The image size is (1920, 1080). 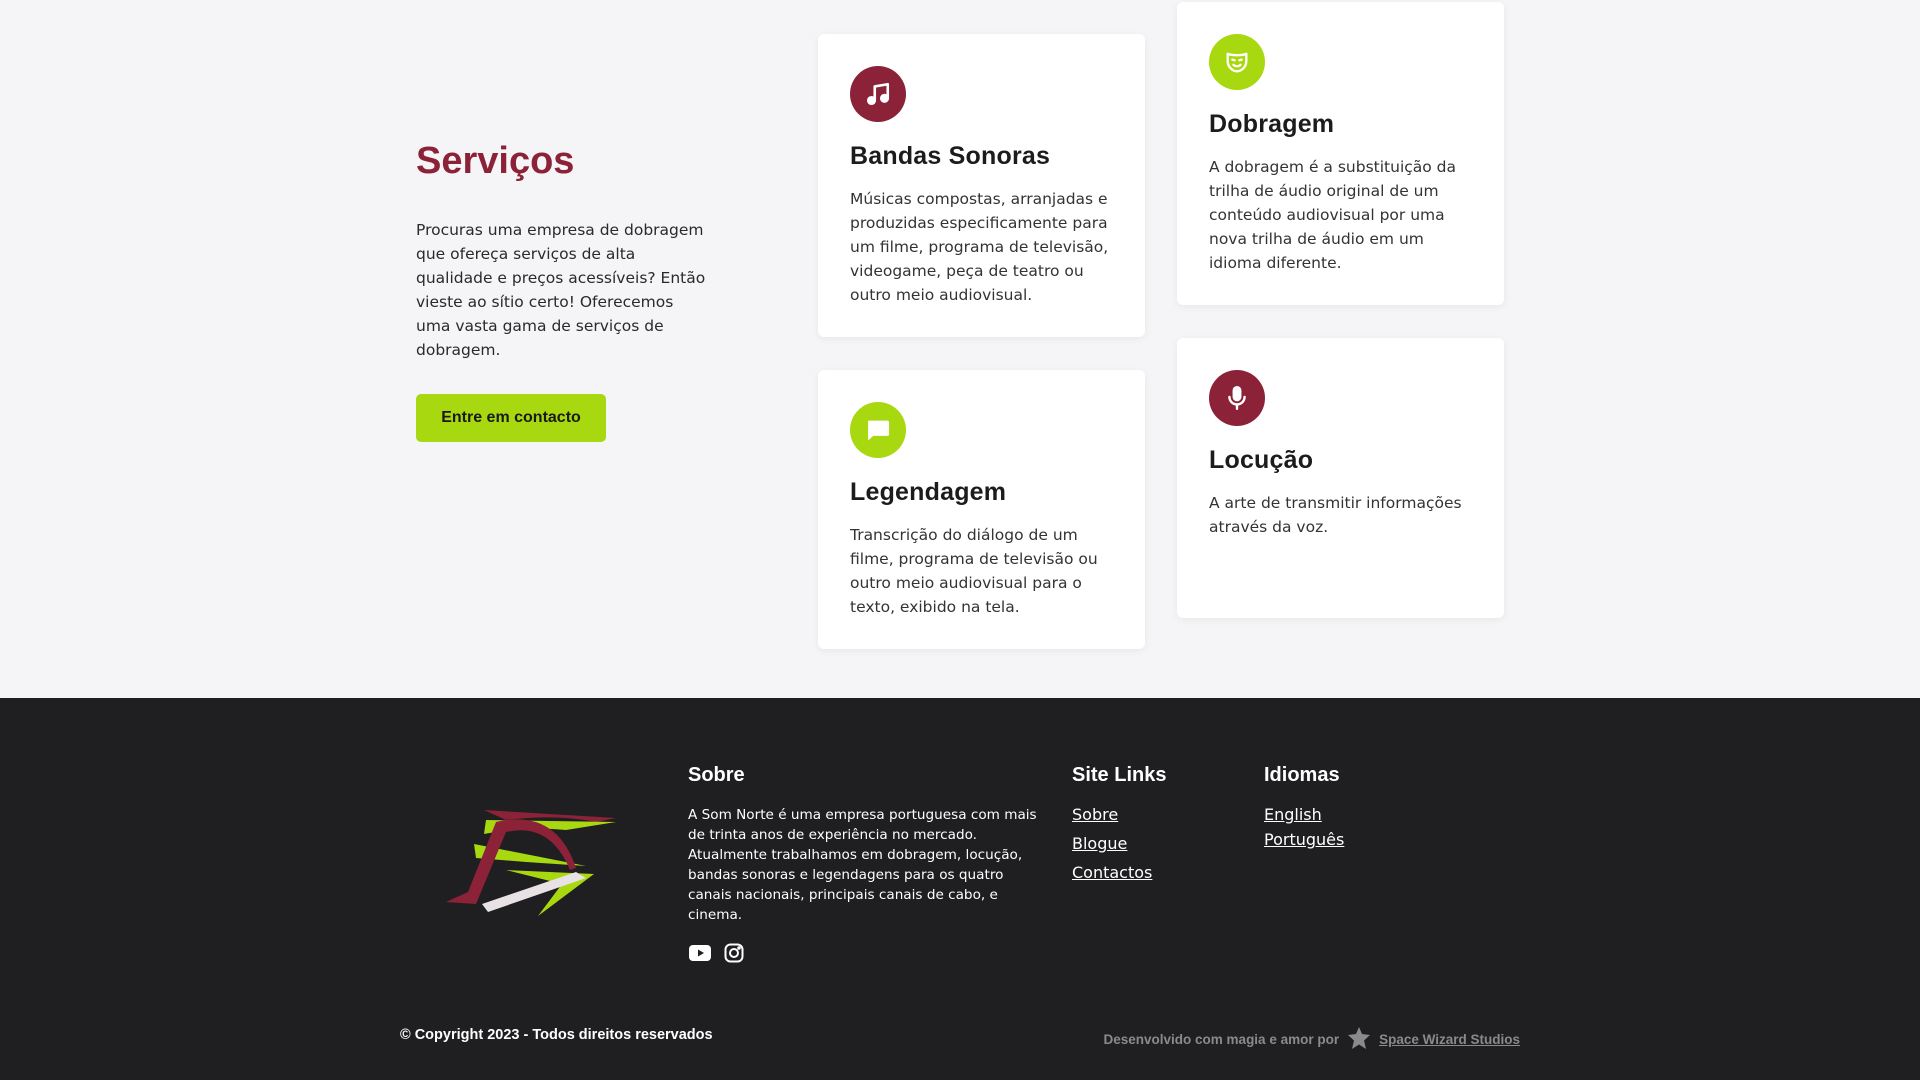 I want to click on credit-text: Desenvolvido com magia e amor por, so click(x=1221, y=1039).